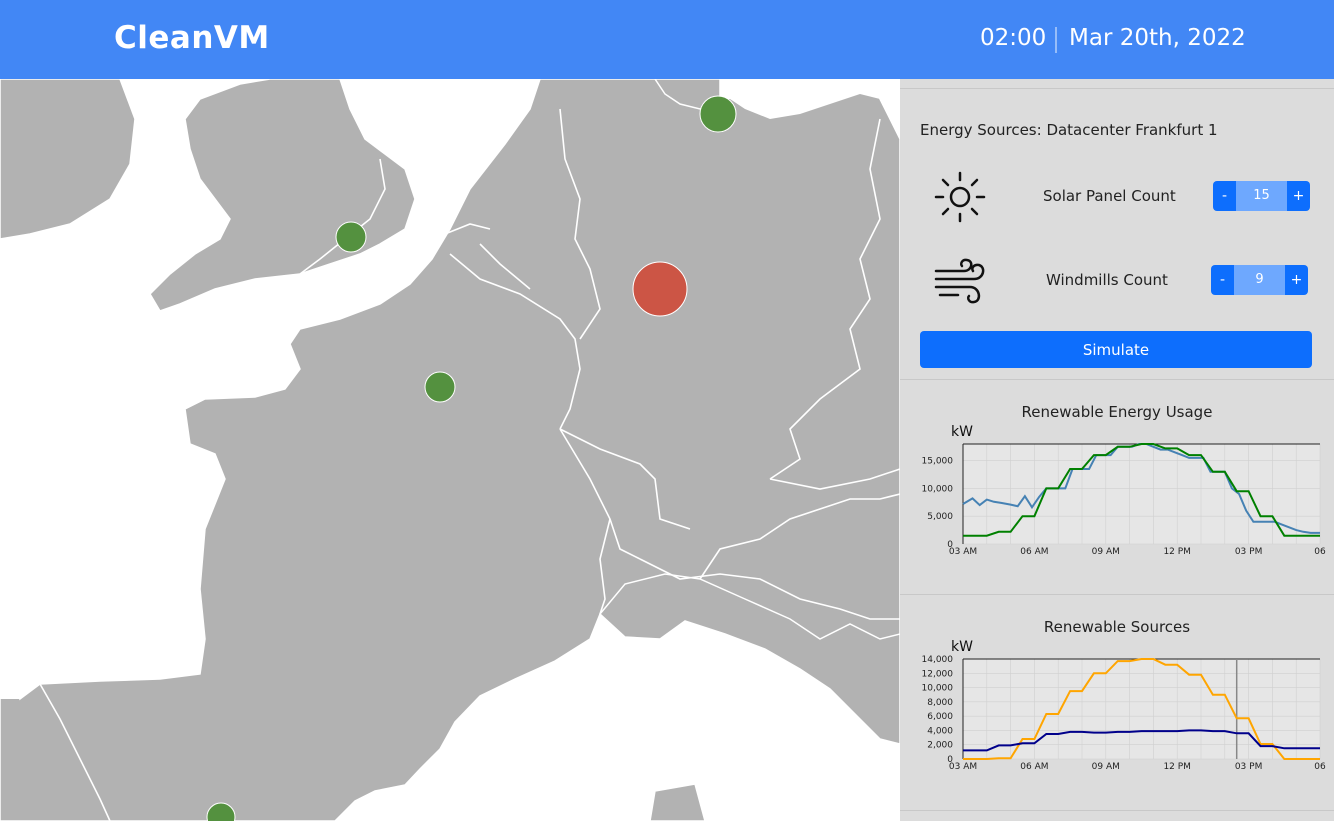 The width and height of the screenshot is (1334, 821). What do you see at coordinates (960, 197) in the screenshot?
I see `sun-icon` at bounding box center [960, 197].